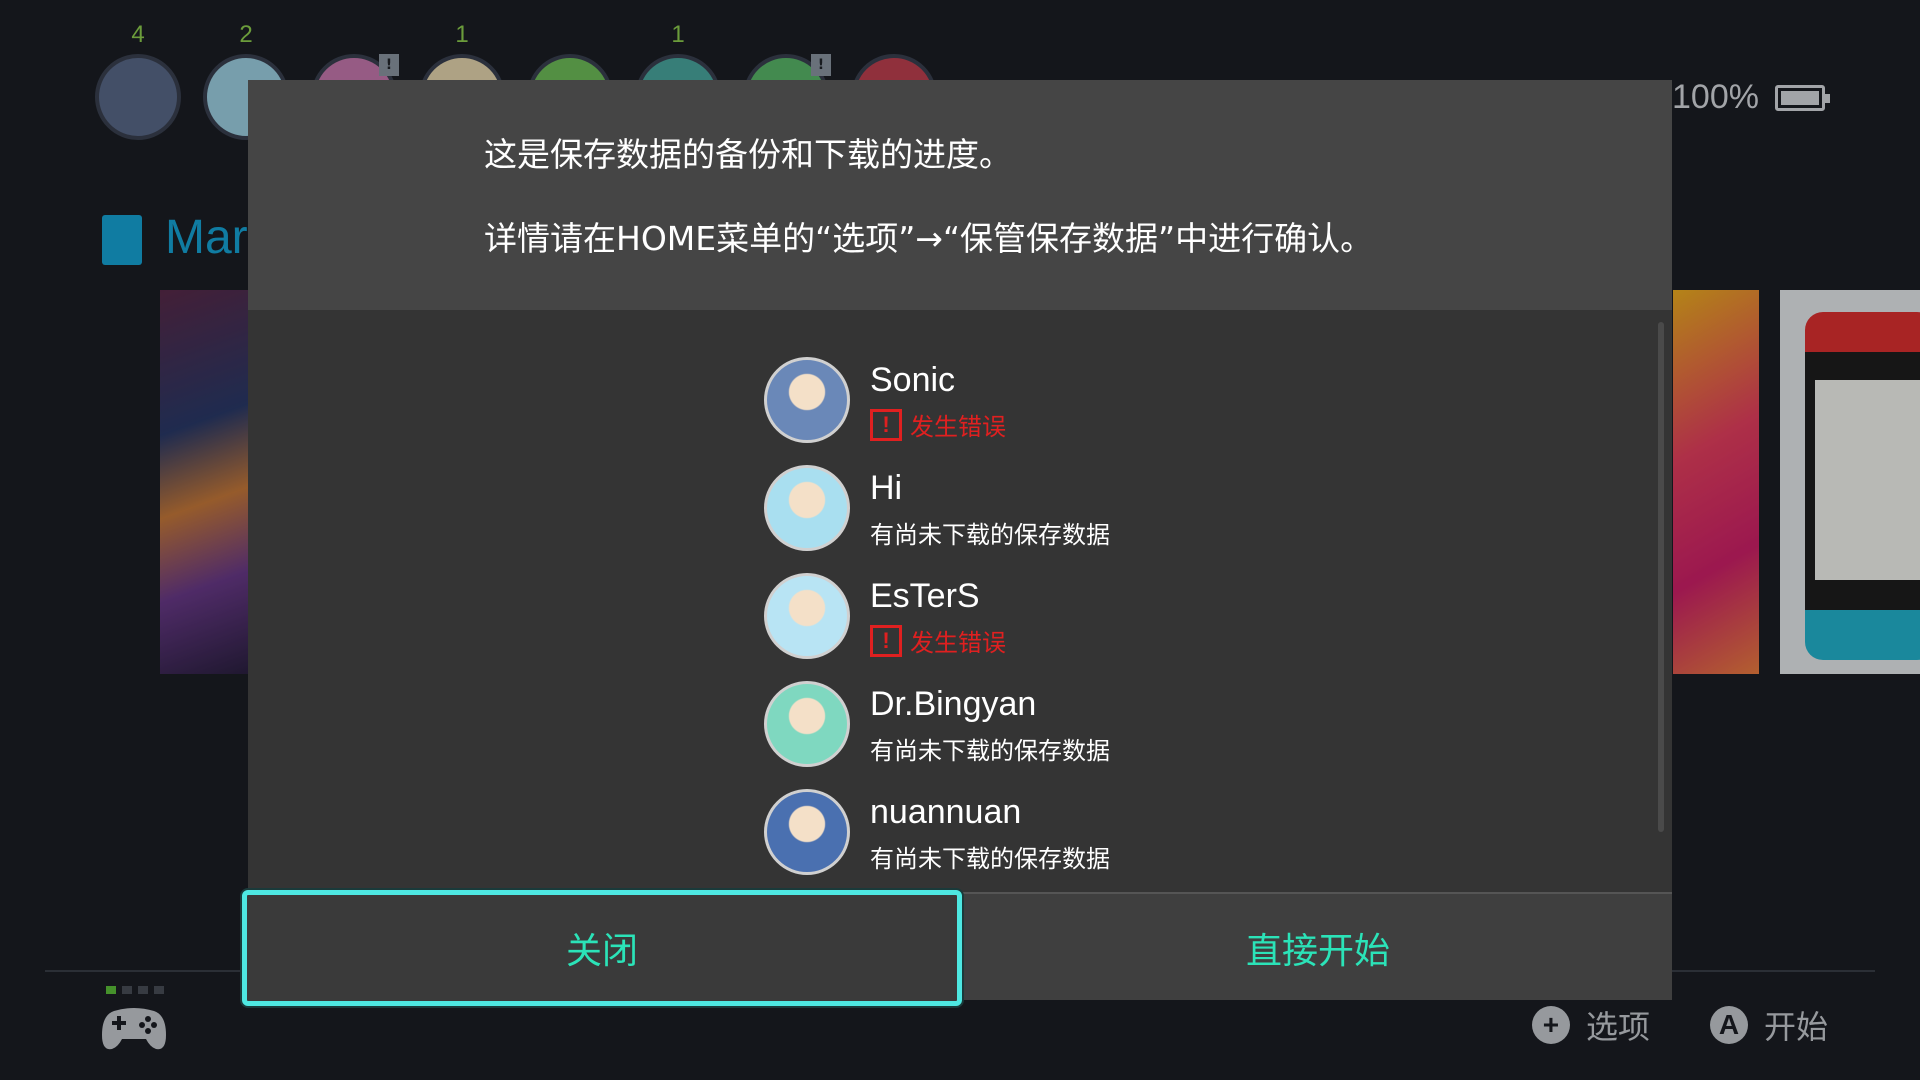  What do you see at coordinates (946, 812) in the screenshot?
I see `user-name: nuannuan` at bounding box center [946, 812].